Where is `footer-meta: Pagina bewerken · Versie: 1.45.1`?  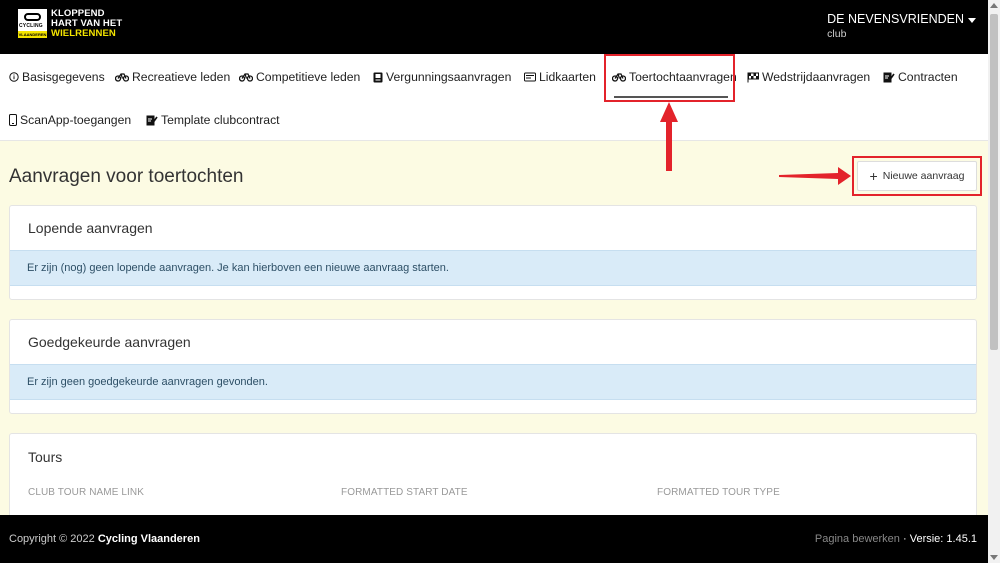
footer-meta: Pagina bewerken · Versie: 1.45.1 is located at coordinates (896, 539).